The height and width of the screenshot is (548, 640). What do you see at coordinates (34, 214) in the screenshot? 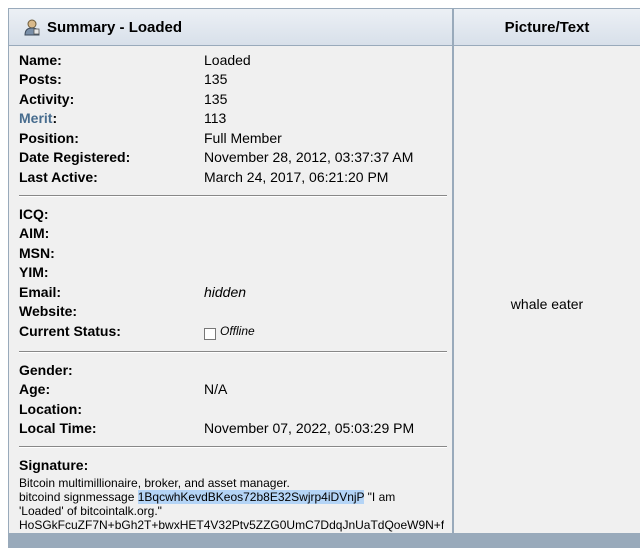
I see `icq-label: ICQ:` at bounding box center [34, 214].